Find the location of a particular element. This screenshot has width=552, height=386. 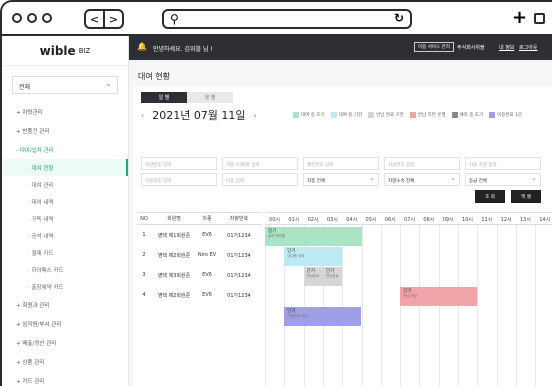

sidebar-item: · 결제 카드 is located at coordinates (65, 252).